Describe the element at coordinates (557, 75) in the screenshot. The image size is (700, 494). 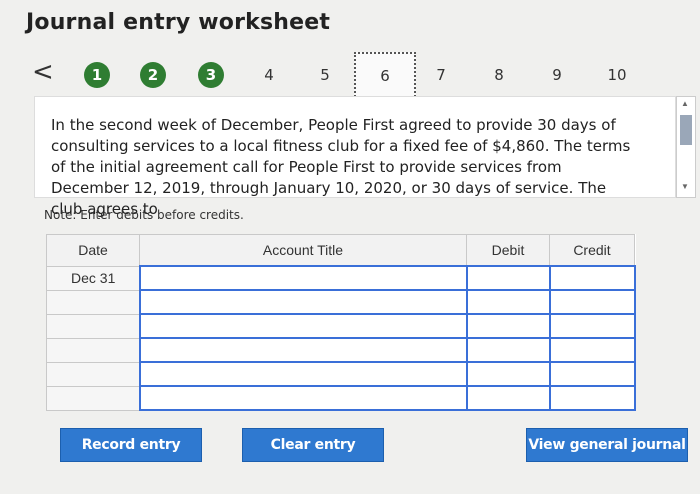
I see `step-9: 9` at that location.